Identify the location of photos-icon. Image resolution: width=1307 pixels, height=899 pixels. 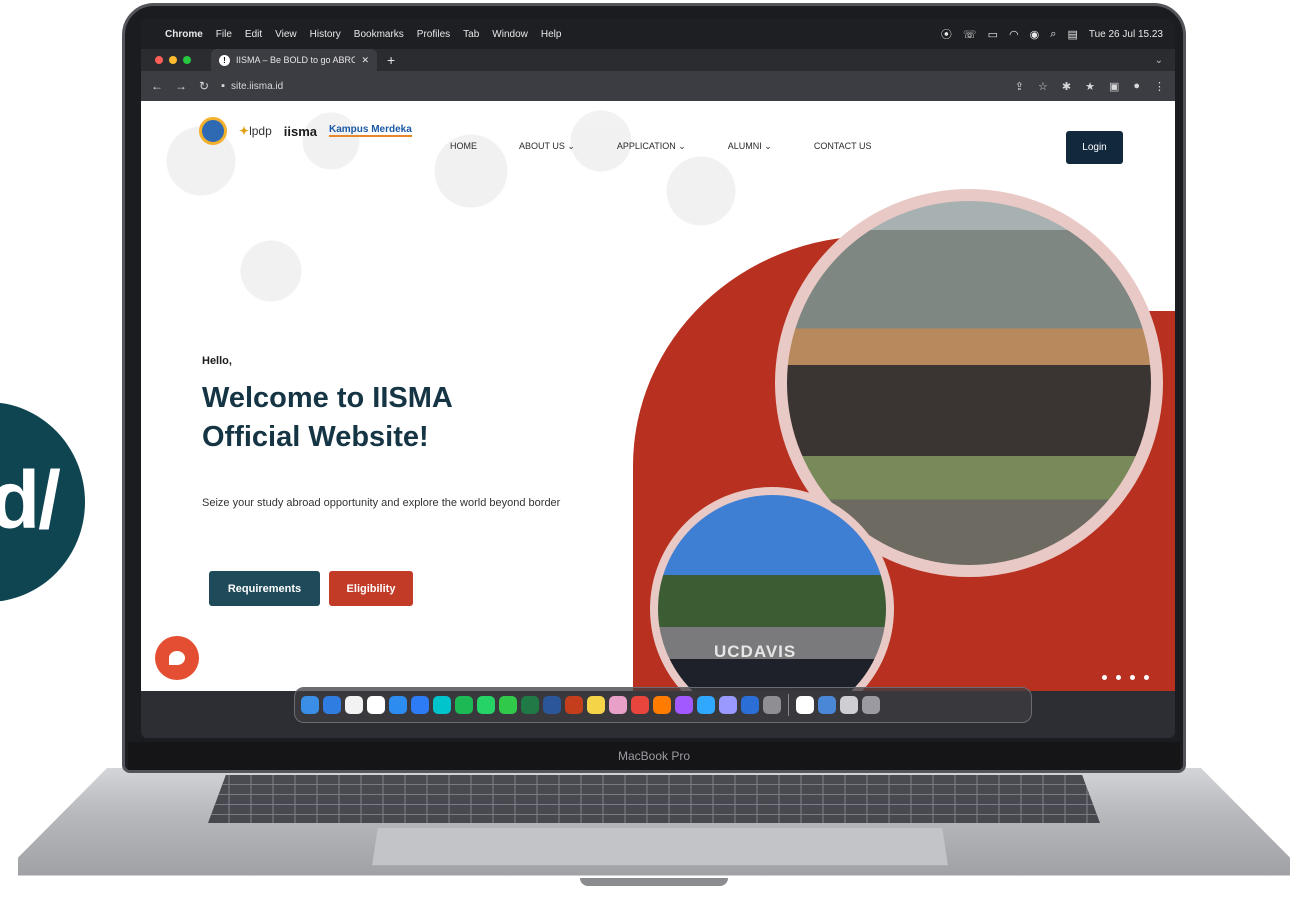
(618, 705).